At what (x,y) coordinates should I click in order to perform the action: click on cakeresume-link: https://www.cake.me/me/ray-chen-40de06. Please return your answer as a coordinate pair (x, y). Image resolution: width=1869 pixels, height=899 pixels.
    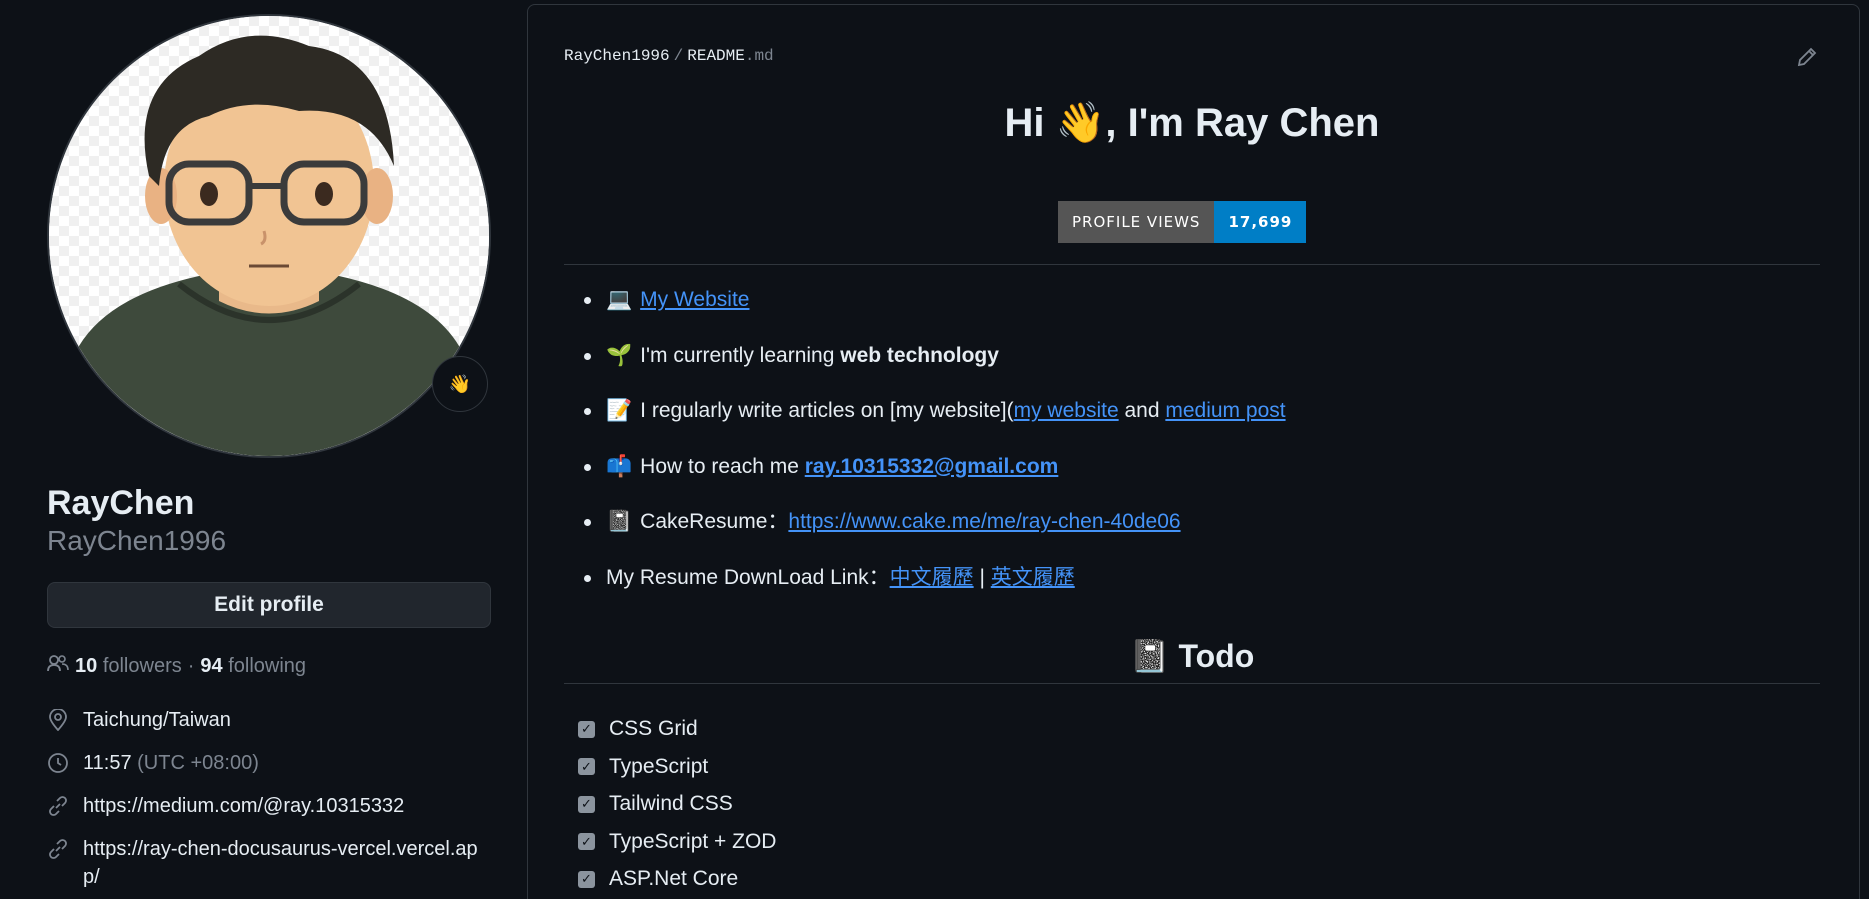
    Looking at the image, I should click on (984, 521).